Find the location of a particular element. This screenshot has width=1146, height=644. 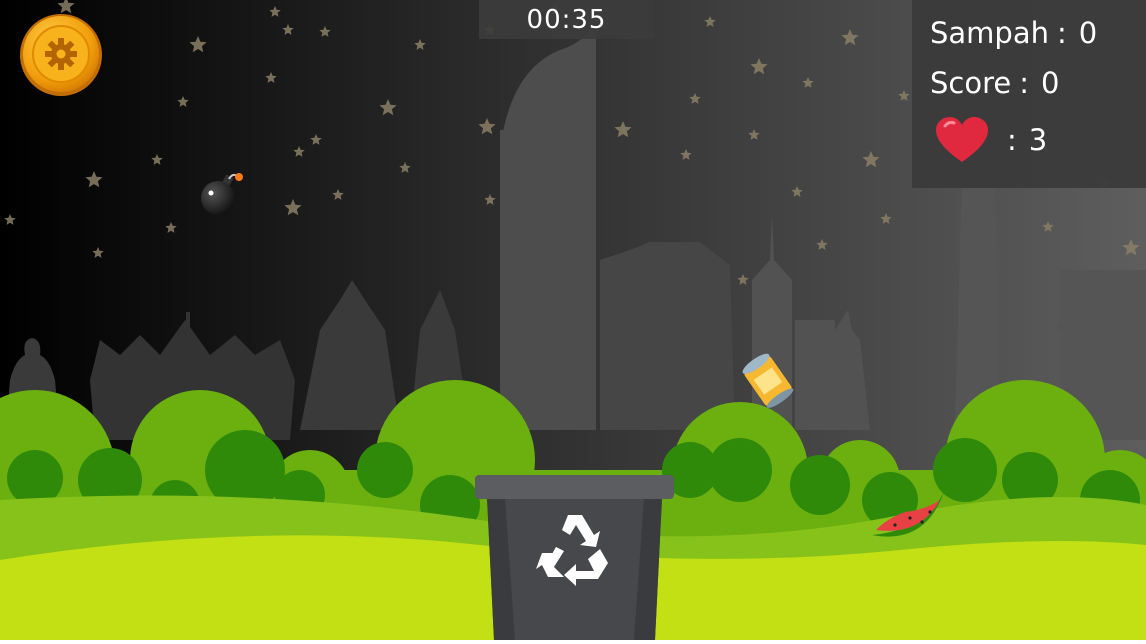

score-row: Score : 0 is located at coordinates (994, 83).